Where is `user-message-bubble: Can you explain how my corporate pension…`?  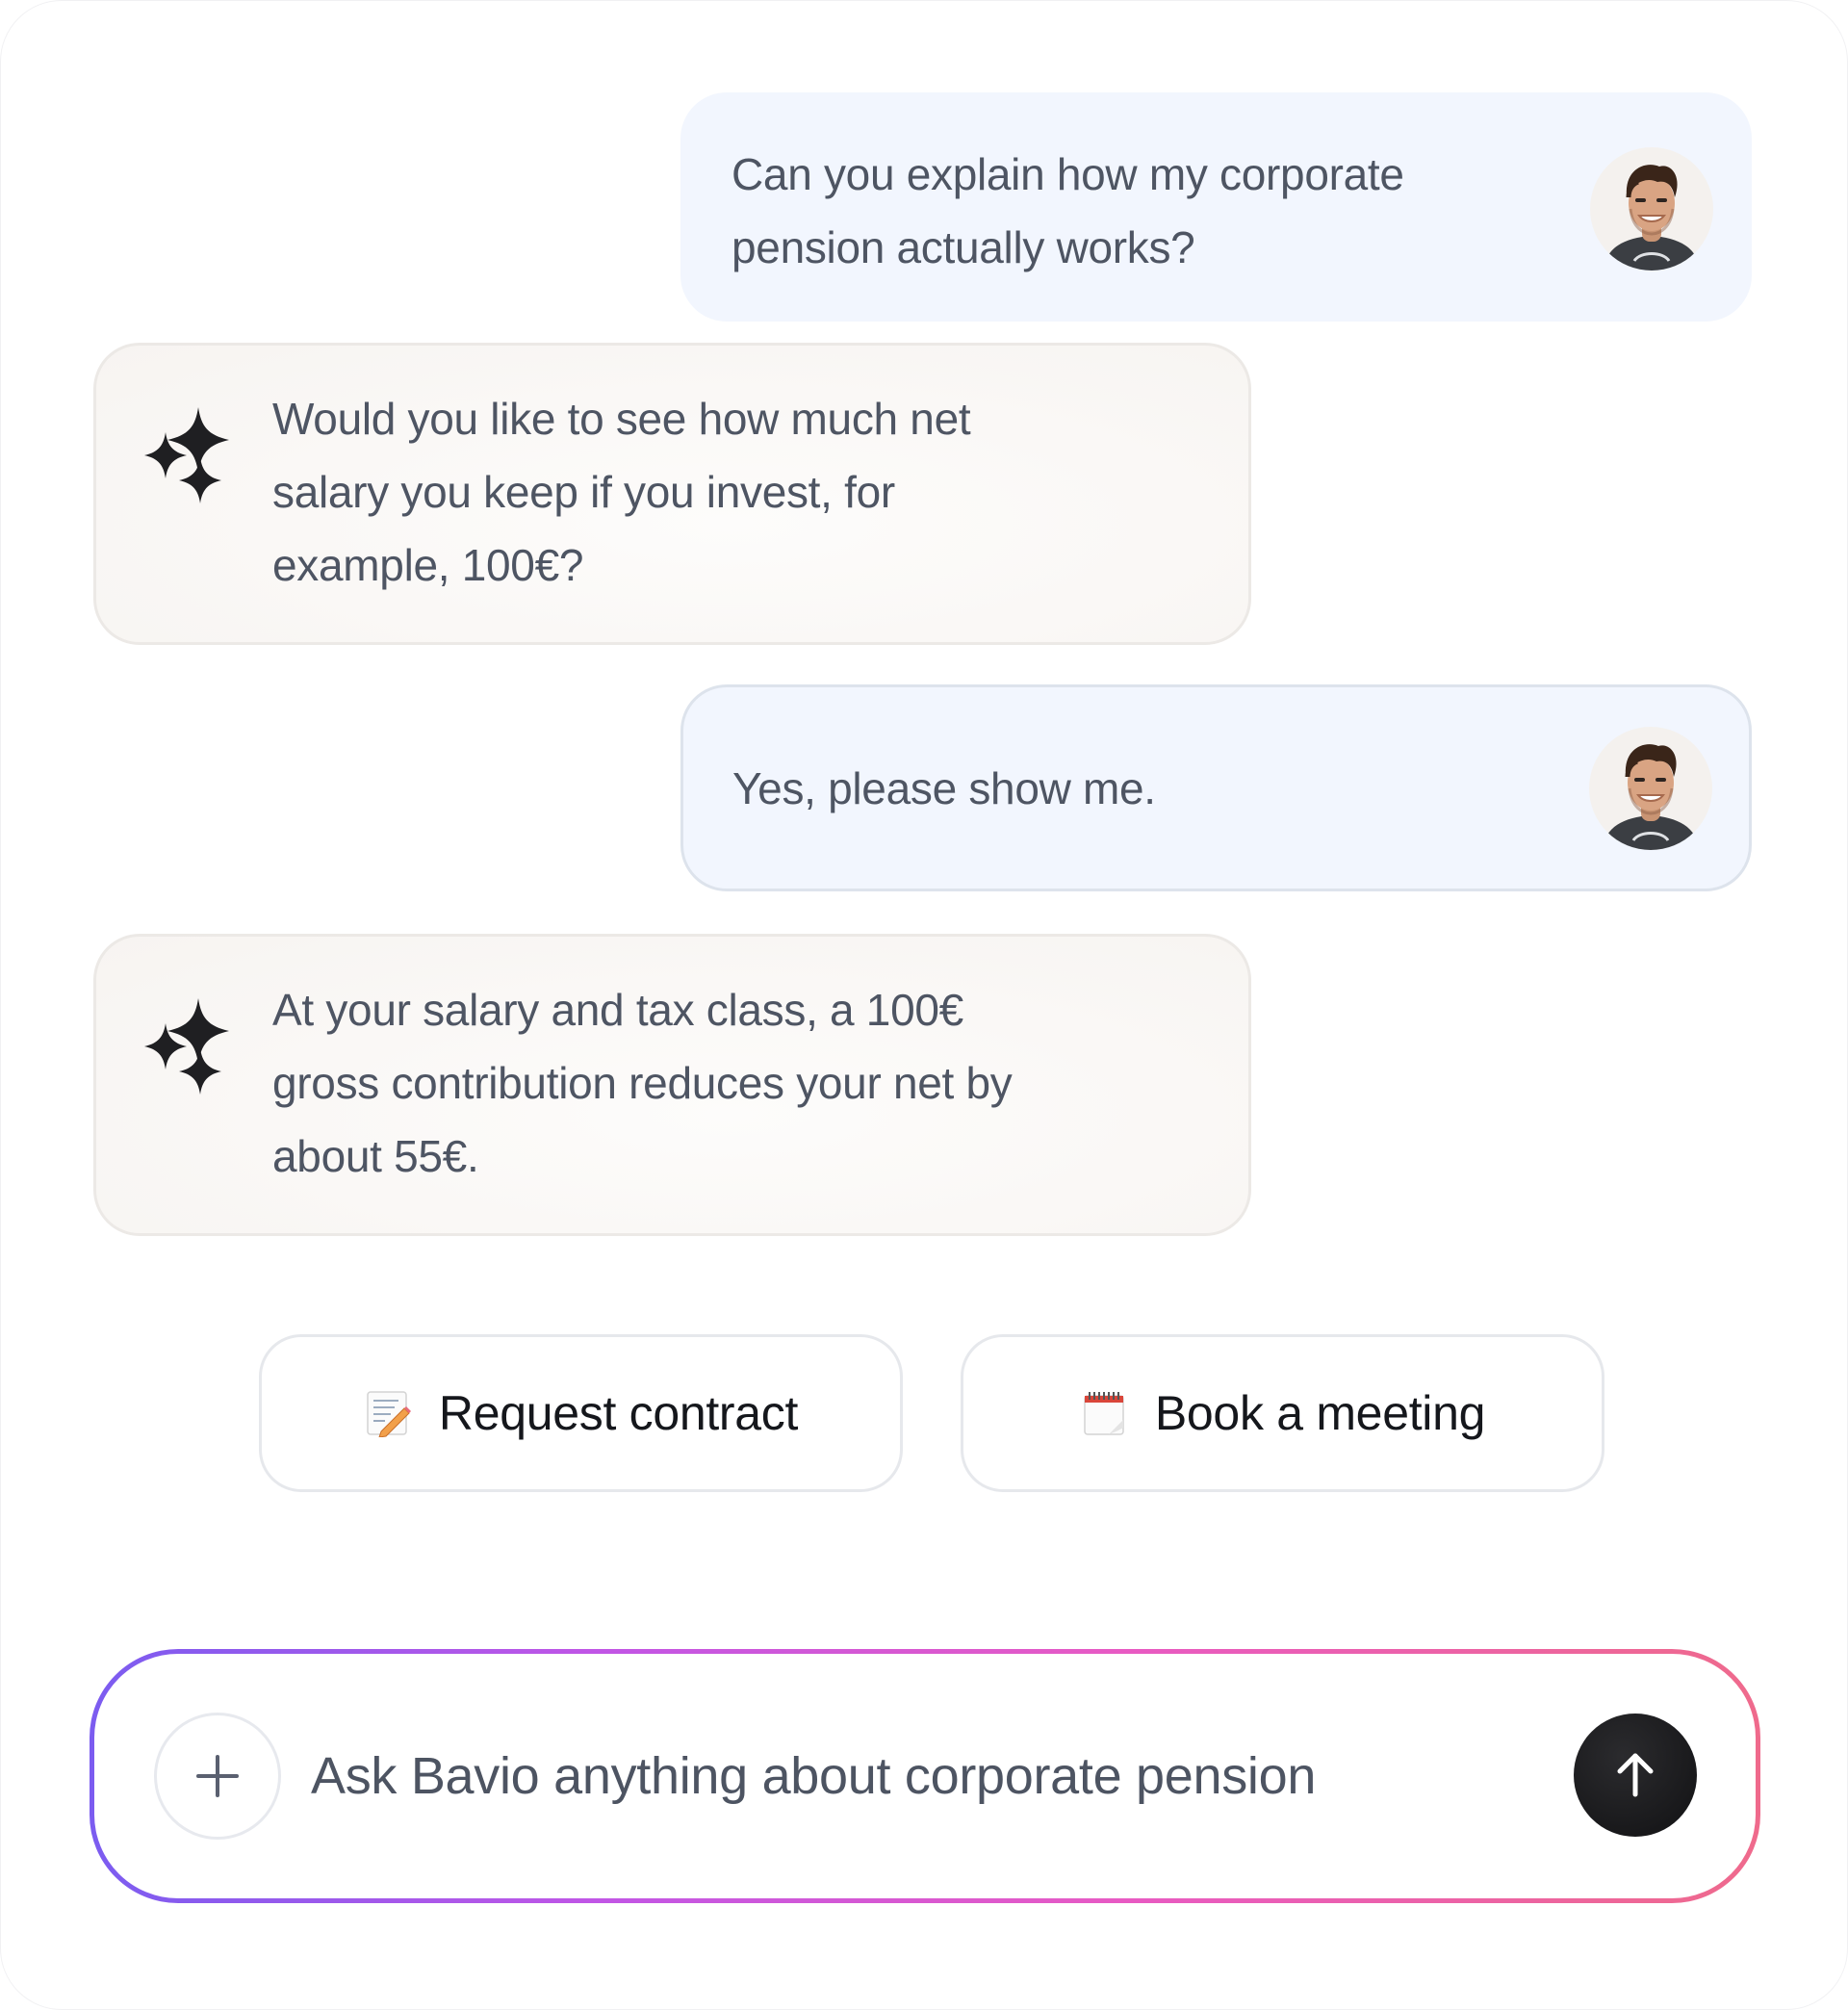
user-message-bubble: Can you explain how my corporate pension… is located at coordinates (1216, 207).